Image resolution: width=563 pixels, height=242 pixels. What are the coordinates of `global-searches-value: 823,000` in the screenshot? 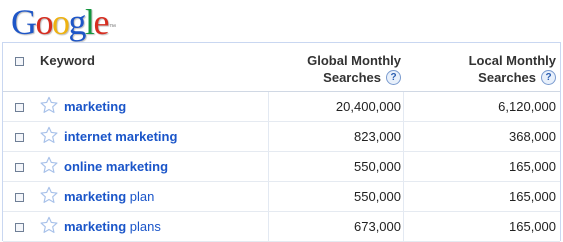 It's located at (377, 136).